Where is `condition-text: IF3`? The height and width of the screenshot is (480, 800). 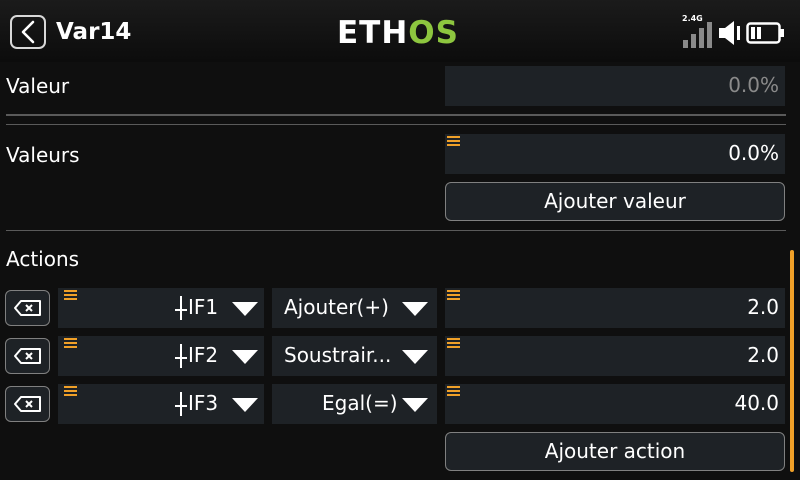
condition-text: IF3 is located at coordinates (203, 403).